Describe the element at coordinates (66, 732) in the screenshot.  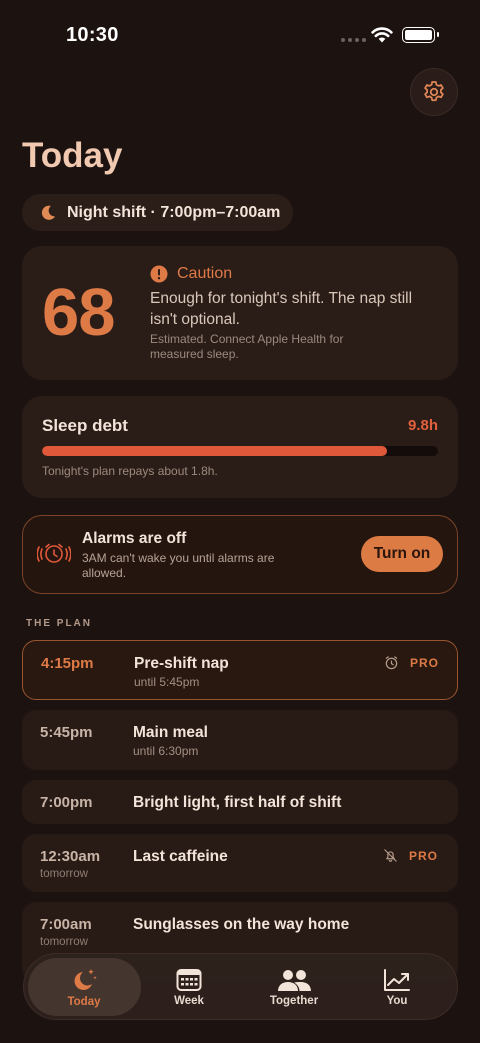
I see `plan-item-time: 5:45pm` at that location.